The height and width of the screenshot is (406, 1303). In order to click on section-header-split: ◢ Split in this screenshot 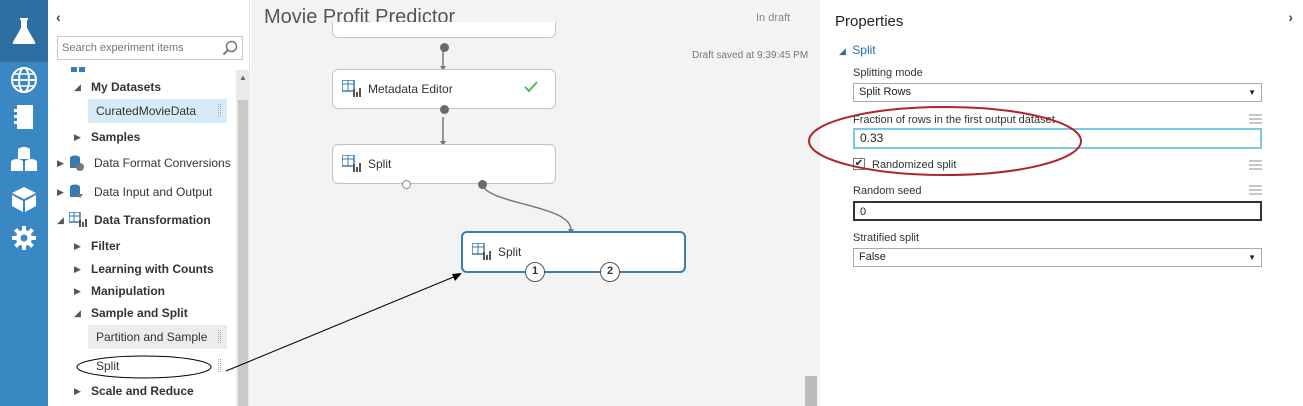, I will do `click(857, 50)`.